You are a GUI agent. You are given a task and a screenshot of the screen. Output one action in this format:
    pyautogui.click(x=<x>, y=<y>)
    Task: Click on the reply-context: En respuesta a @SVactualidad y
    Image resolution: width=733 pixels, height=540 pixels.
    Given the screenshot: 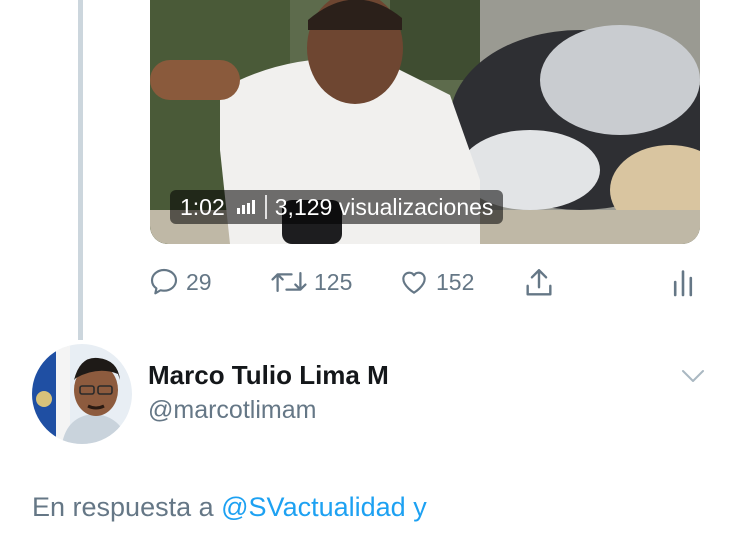 What is the action you would take?
    pyautogui.click(x=229, y=507)
    